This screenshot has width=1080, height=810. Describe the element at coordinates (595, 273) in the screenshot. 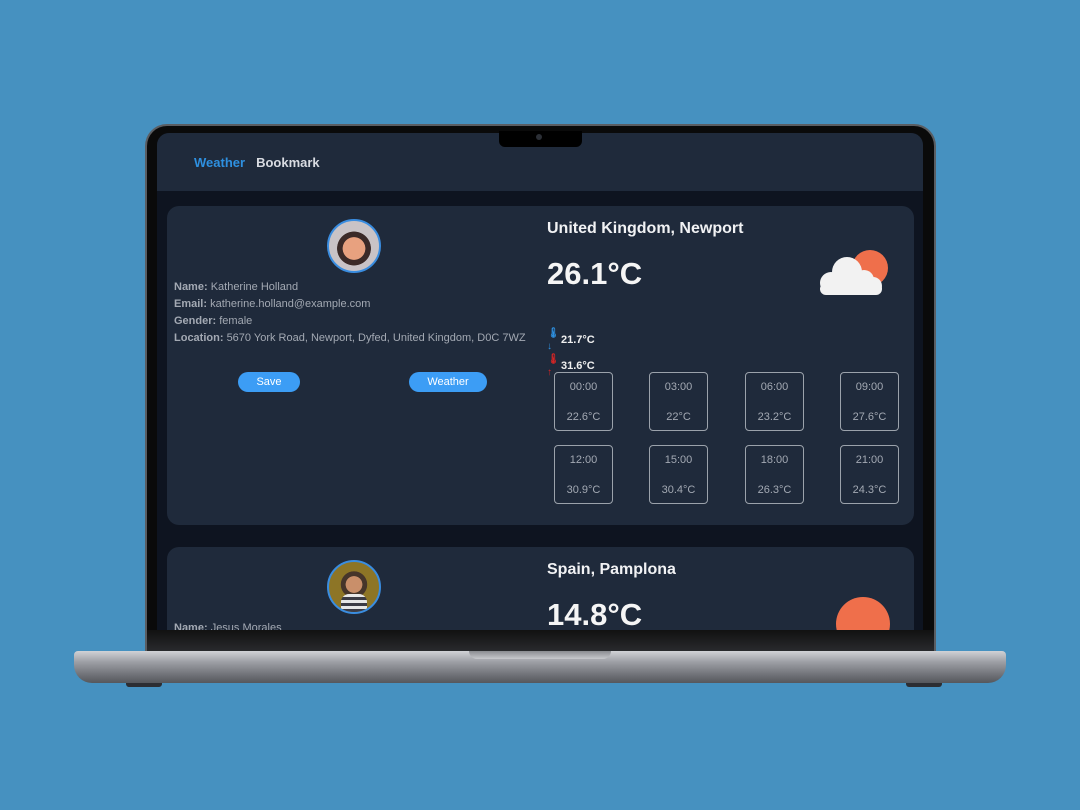

I see `current-temperature: 26.1°C` at that location.